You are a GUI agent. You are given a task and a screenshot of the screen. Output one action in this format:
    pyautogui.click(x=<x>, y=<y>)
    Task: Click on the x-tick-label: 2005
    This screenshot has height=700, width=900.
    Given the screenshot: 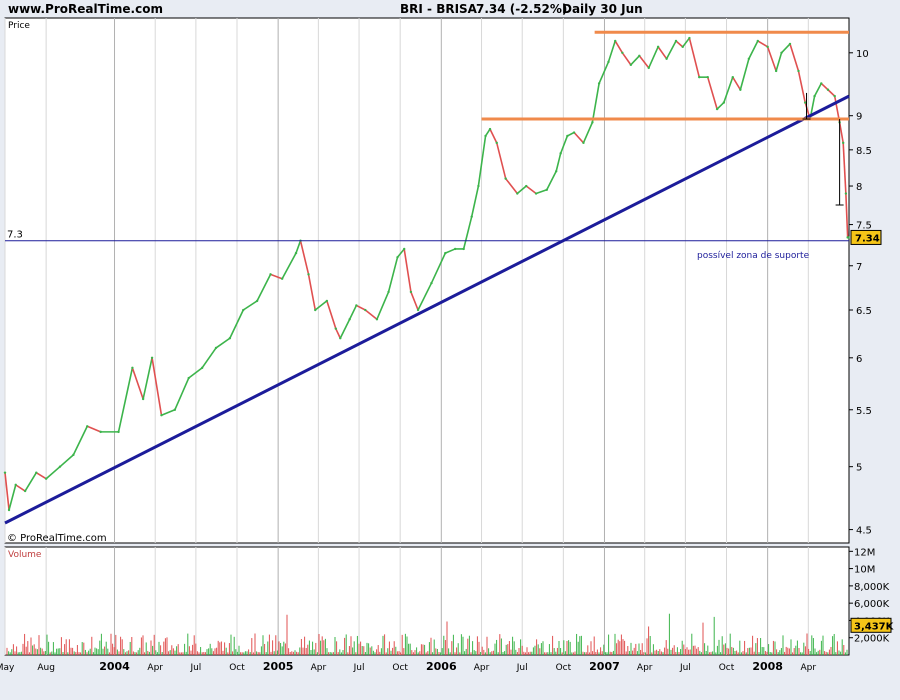 What is the action you would take?
    pyautogui.click(x=278, y=666)
    